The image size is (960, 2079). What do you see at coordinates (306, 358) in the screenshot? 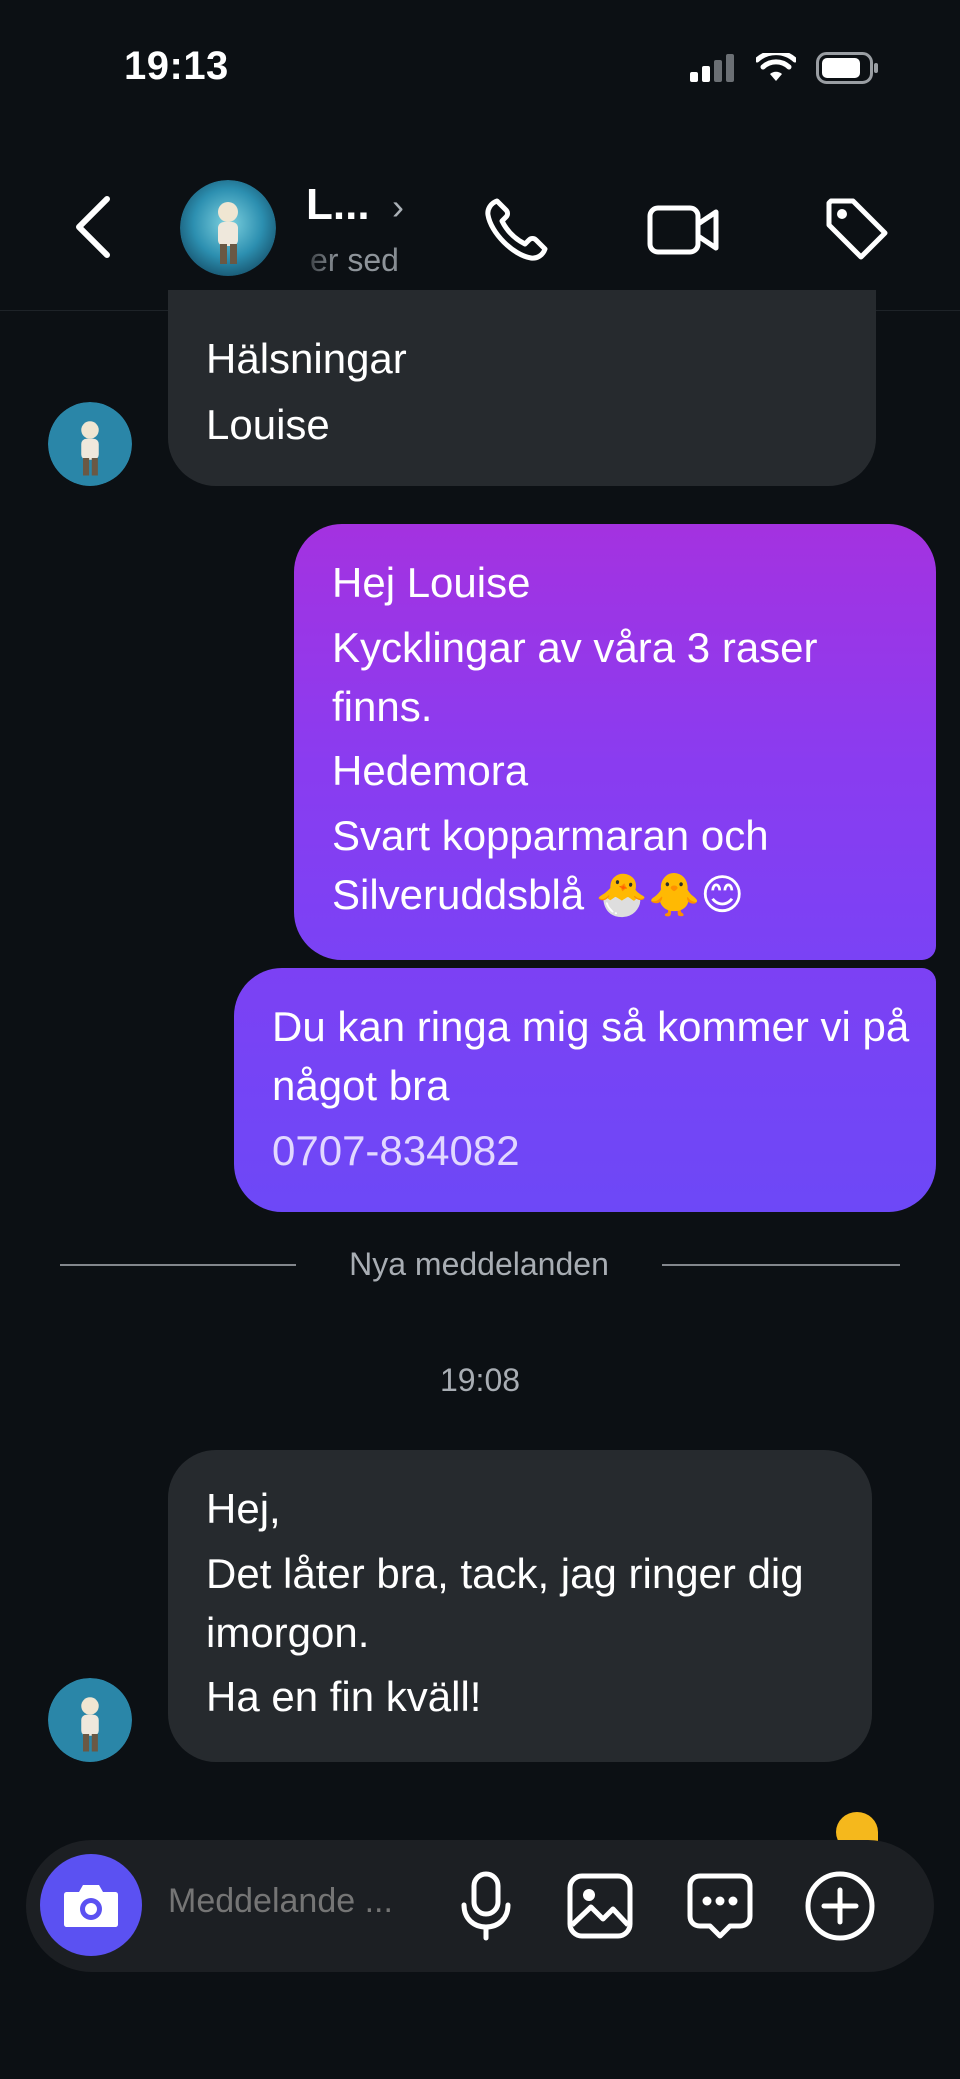
I see `message-line: Hälsningar` at bounding box center [306, 358].